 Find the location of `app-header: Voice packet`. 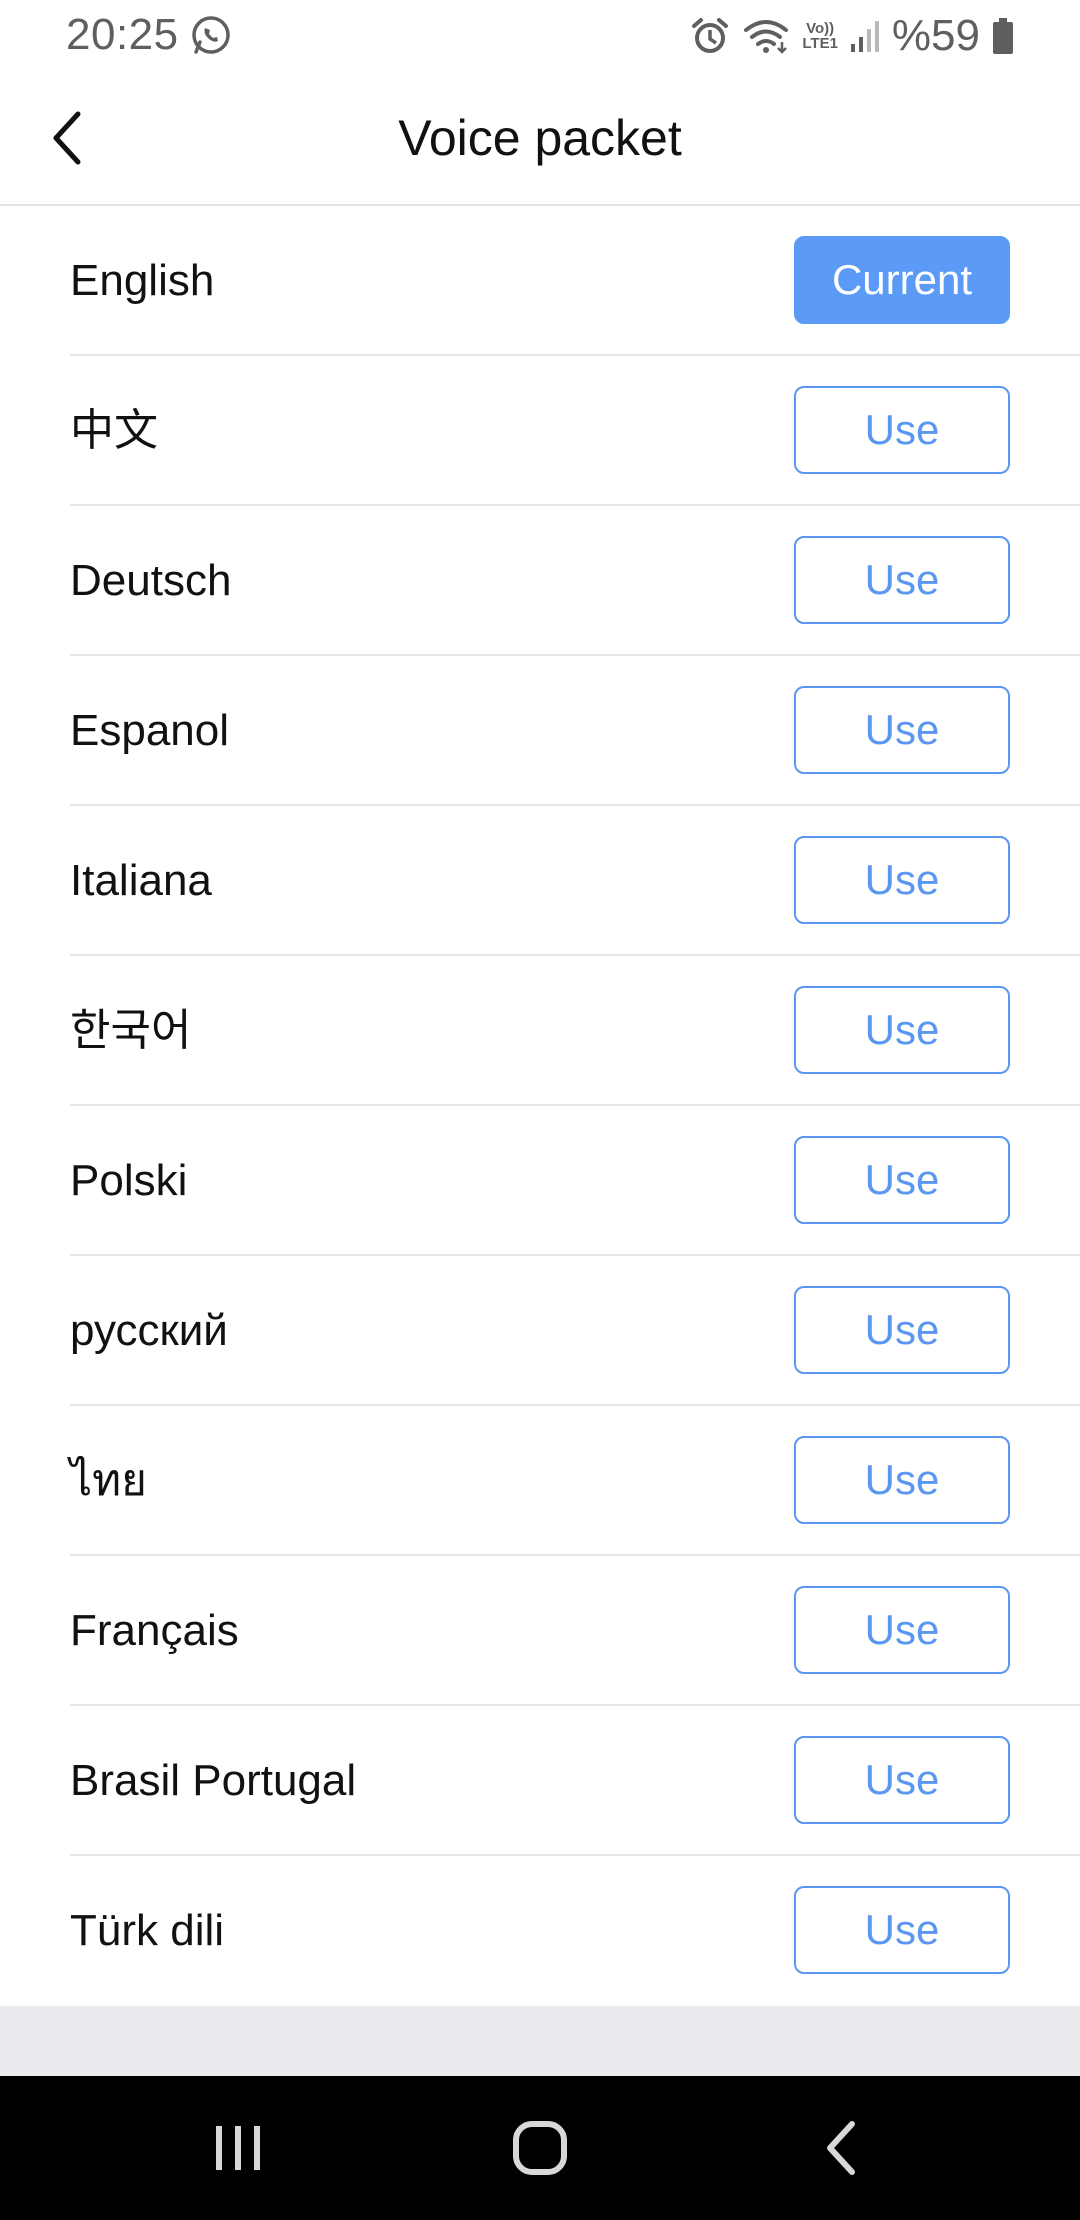

app-header: Voice packet is located at coordinates (540, 139).